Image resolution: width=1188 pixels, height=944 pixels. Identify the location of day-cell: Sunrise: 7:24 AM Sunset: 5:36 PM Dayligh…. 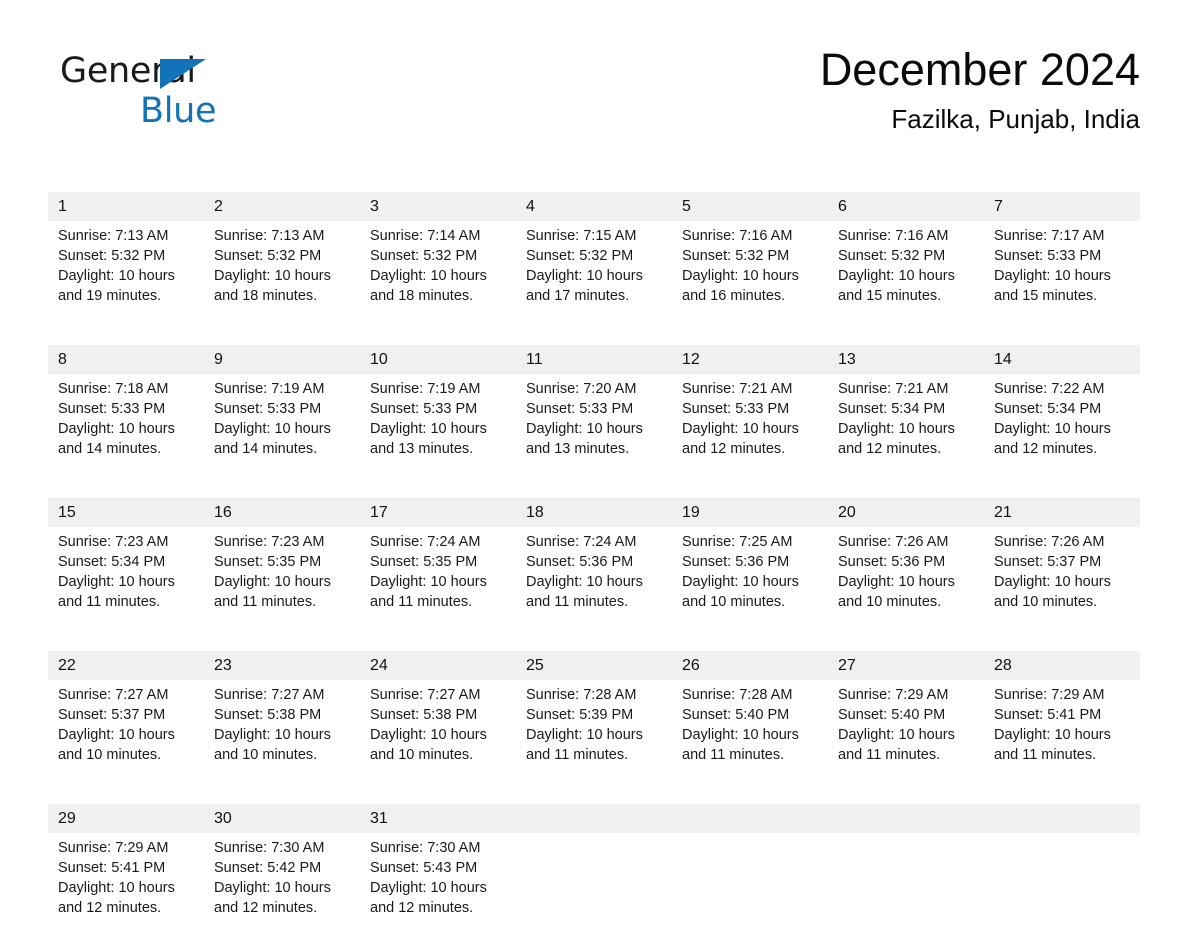
(594, 582).